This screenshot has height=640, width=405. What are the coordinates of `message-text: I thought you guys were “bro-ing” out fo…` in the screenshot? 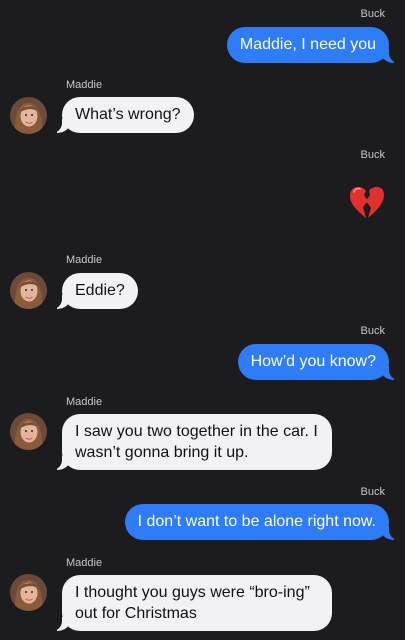 It's located at (192, 603).